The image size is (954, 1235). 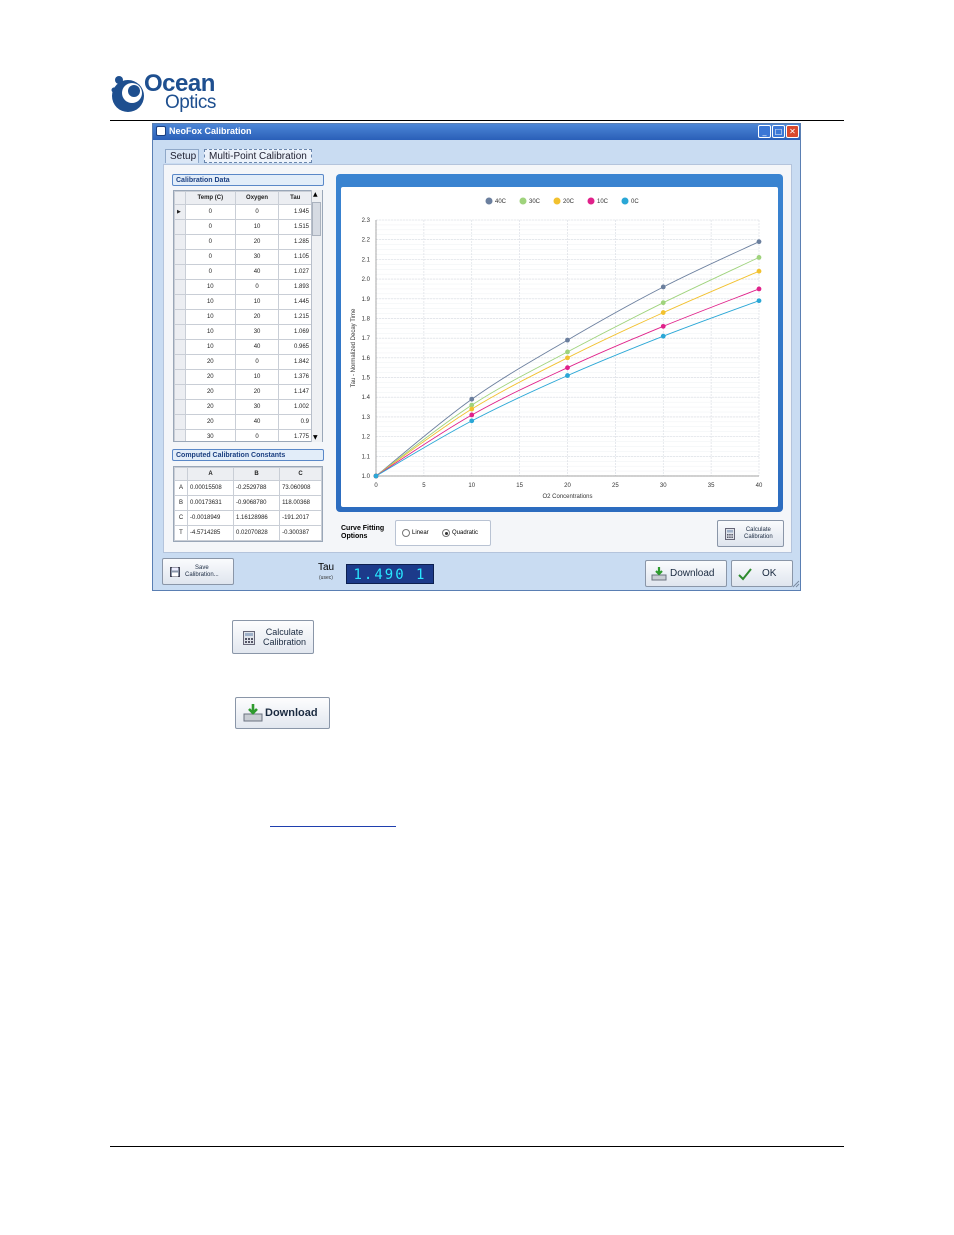 I want to click on table-row: 20 30 1.002, so click(x=243, y=407).